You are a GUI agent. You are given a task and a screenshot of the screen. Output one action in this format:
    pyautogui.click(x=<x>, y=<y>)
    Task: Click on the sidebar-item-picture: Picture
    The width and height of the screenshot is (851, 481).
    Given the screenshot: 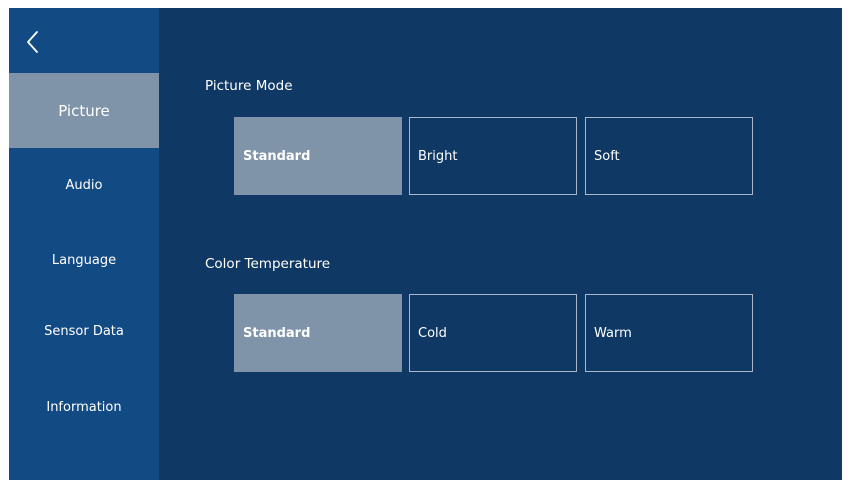 What is the action you would take?
    pyautogui.click(x=84, y=110)
    